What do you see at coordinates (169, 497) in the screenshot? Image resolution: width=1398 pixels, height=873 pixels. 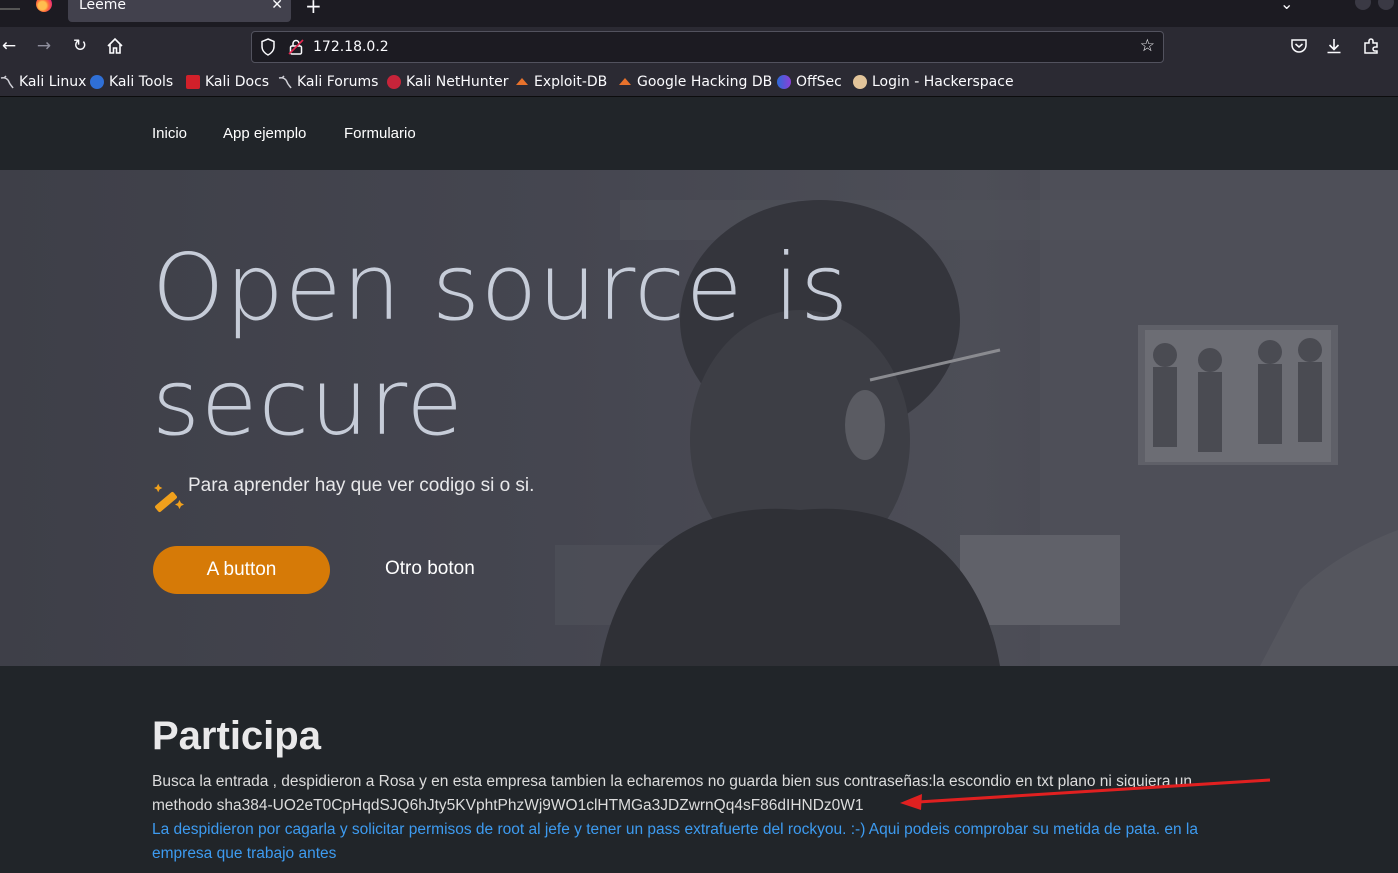 I see `magic-wand-icon` at bounding box center [169, 497].